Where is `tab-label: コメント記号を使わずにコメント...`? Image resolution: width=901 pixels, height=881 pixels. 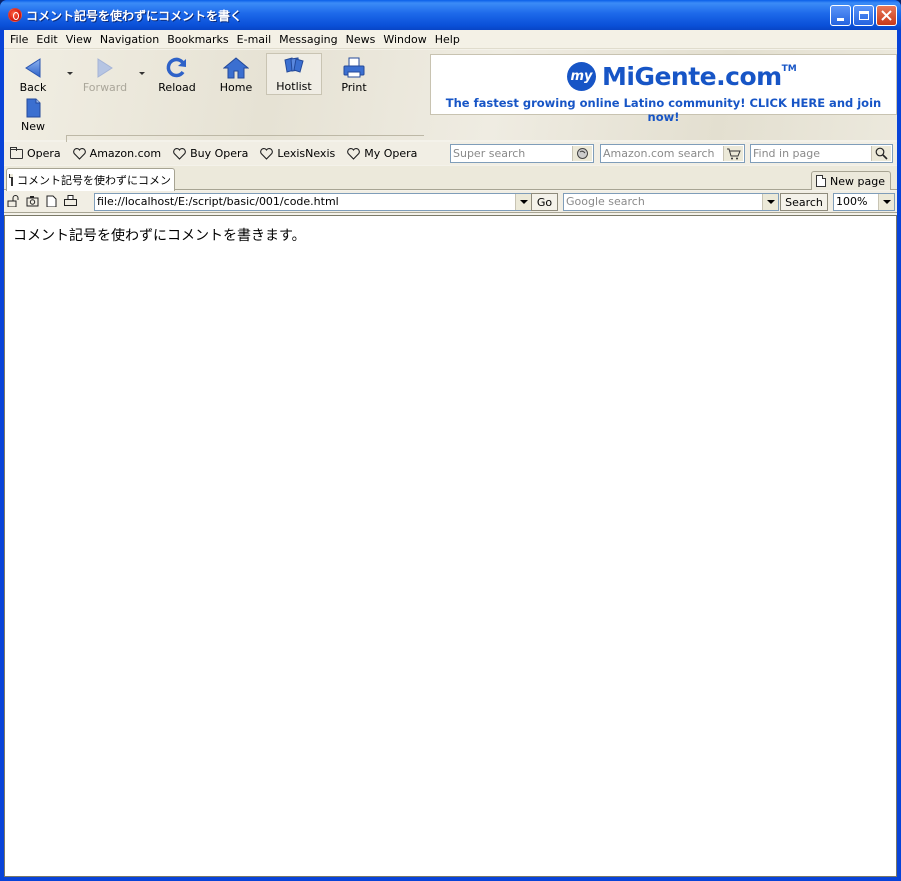 tab-label: コメント記号を使わずにコメント... is located at coordinates (96, 180).